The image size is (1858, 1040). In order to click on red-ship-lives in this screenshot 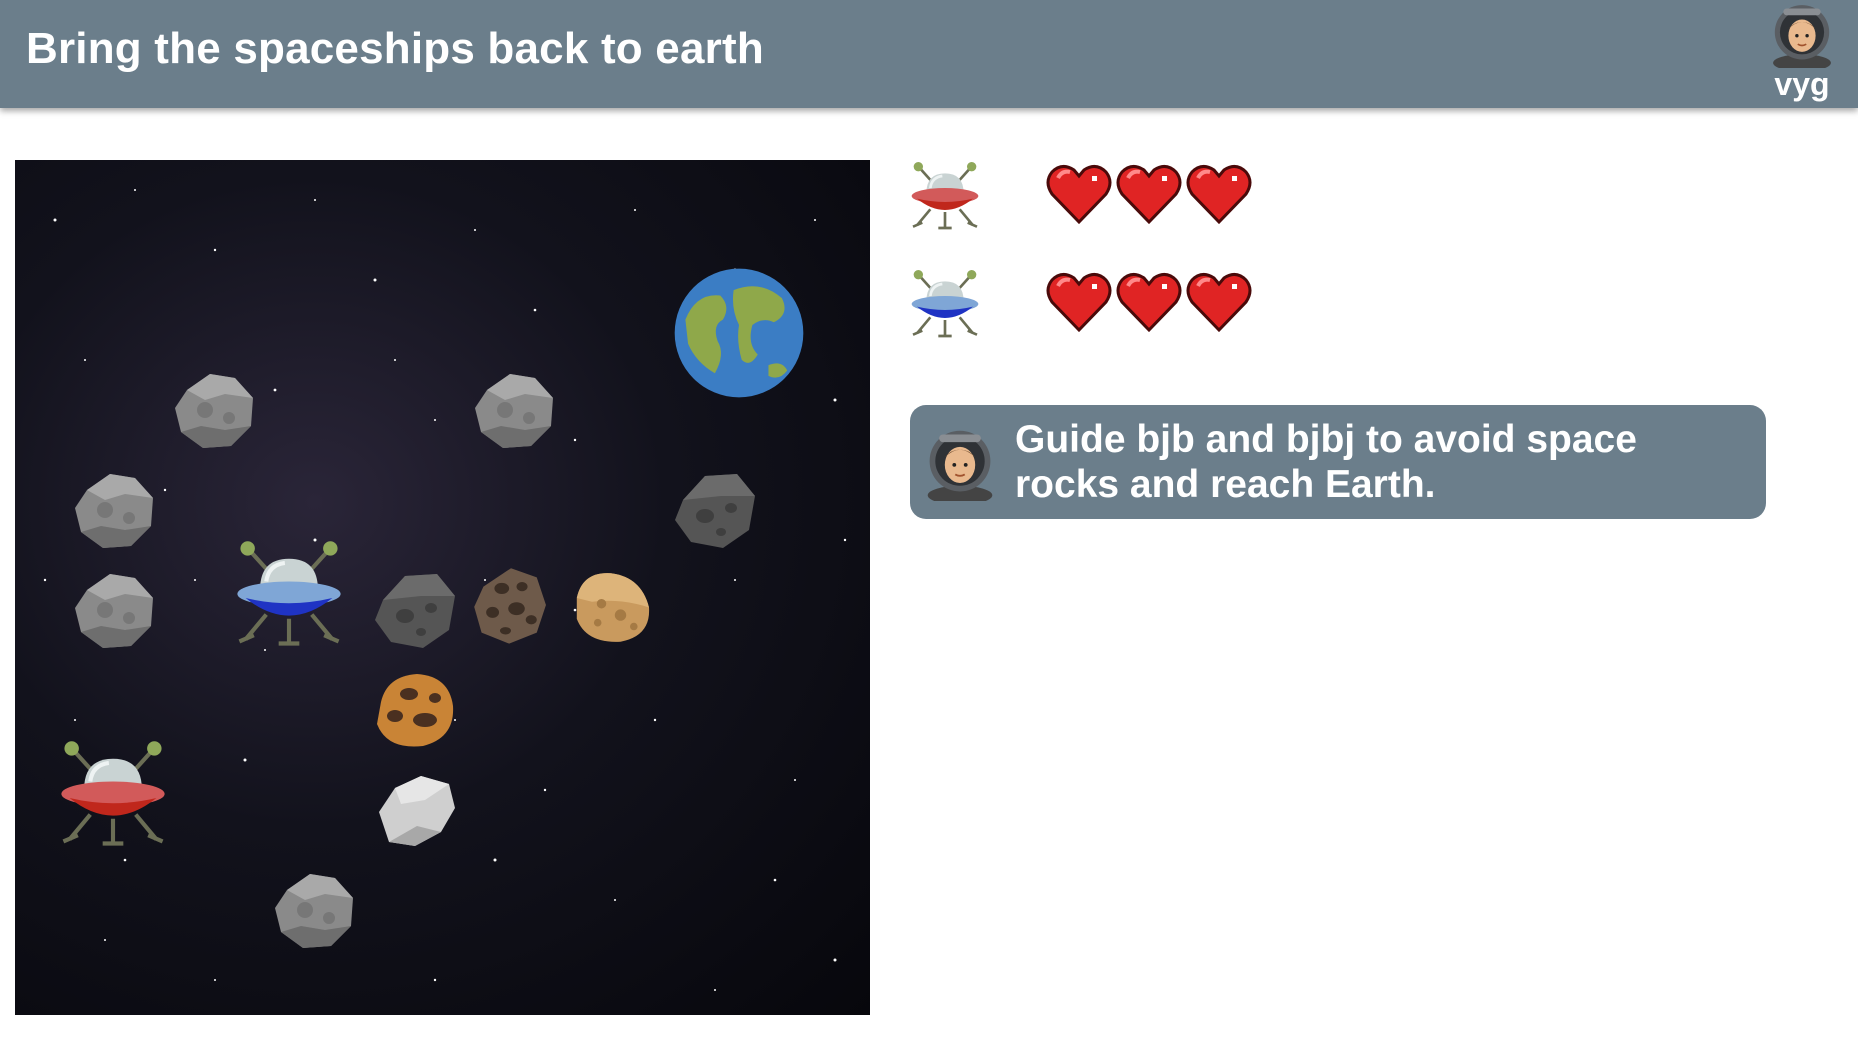, I will do `click(1149, 194)`.